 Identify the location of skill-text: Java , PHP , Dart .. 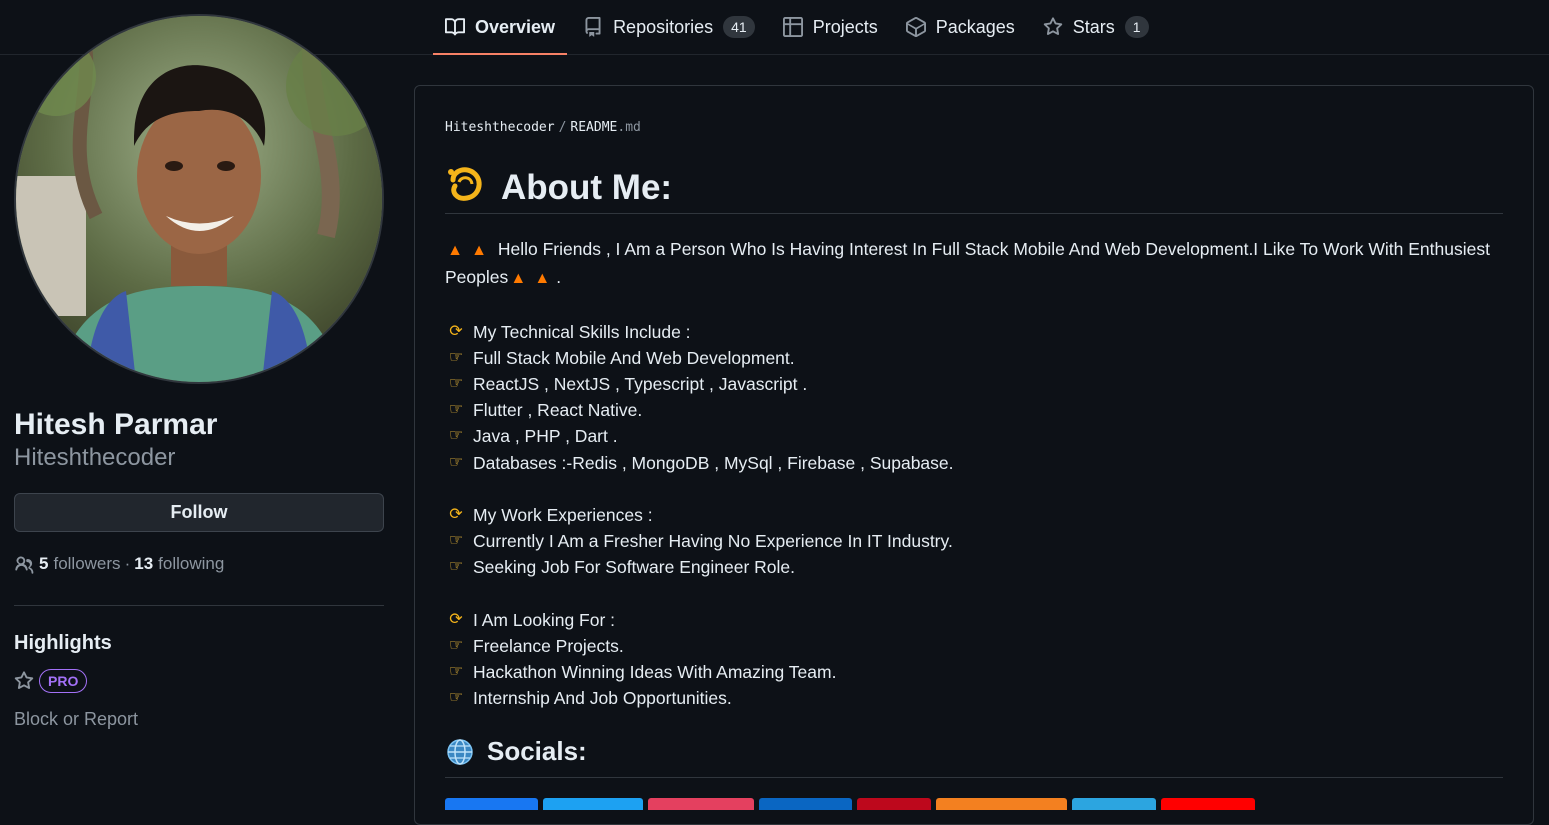
(545, 436).